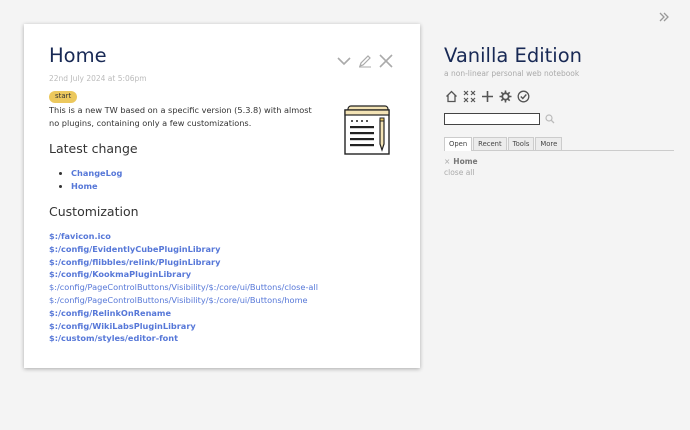 Image resolution: width=690 pixels, height=430 pixels. I want to click on tab-open: Open, so click(458, 144).